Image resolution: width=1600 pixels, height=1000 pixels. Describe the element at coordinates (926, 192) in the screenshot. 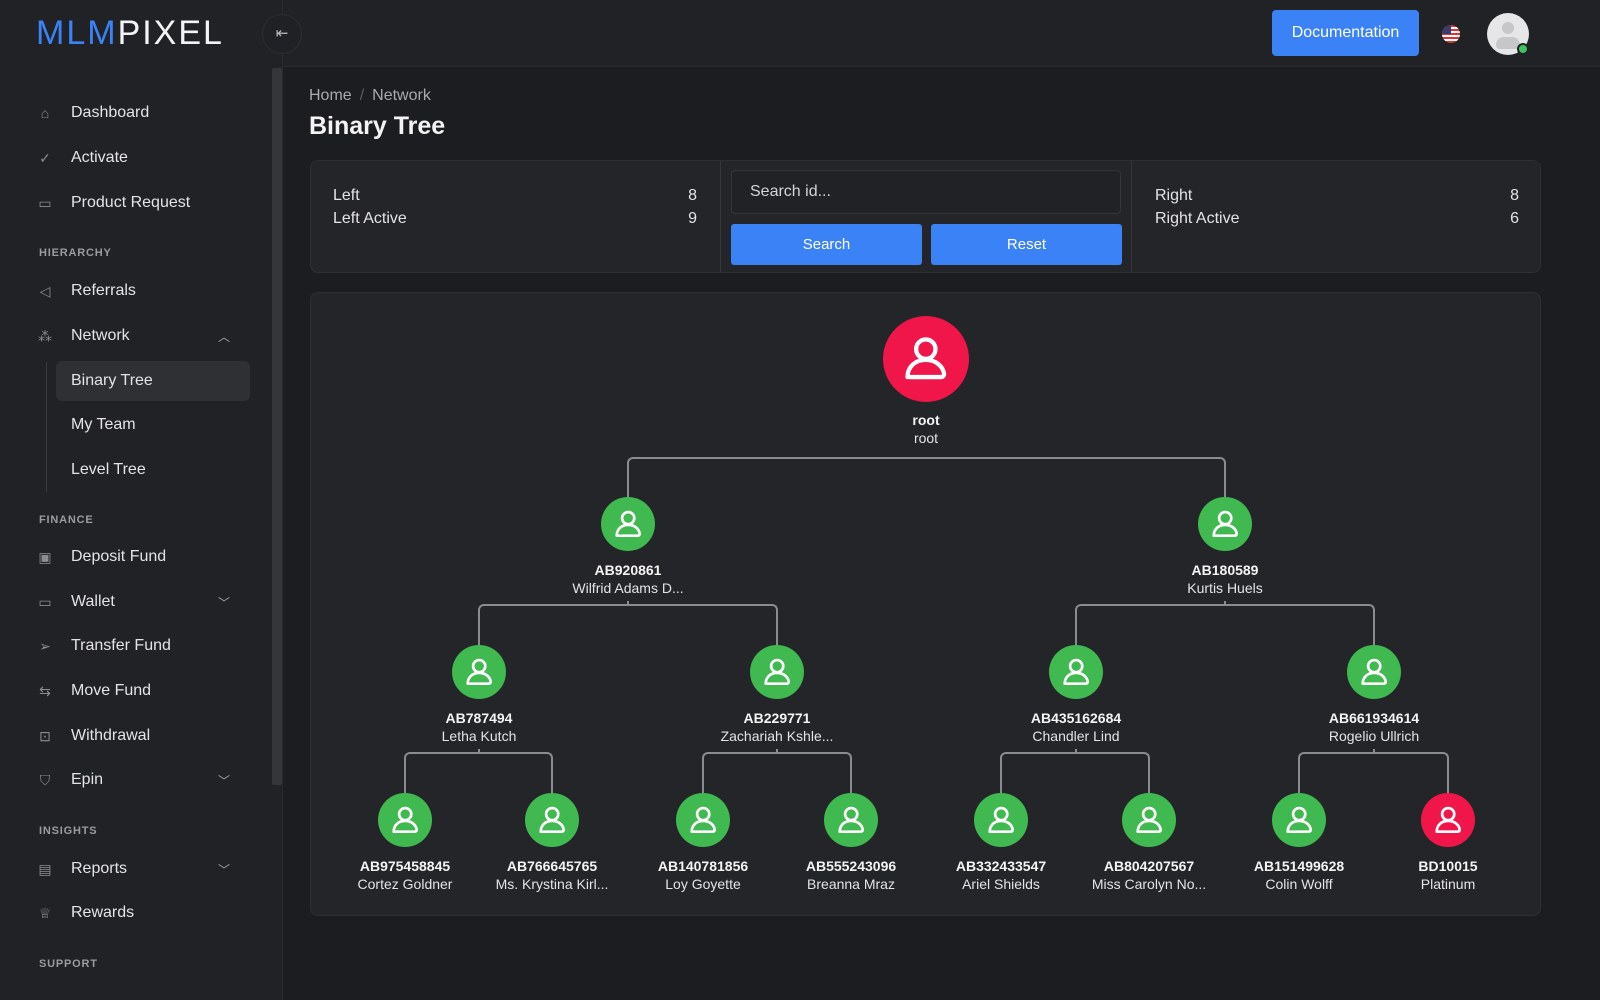

I see `search-id-input` at that location.